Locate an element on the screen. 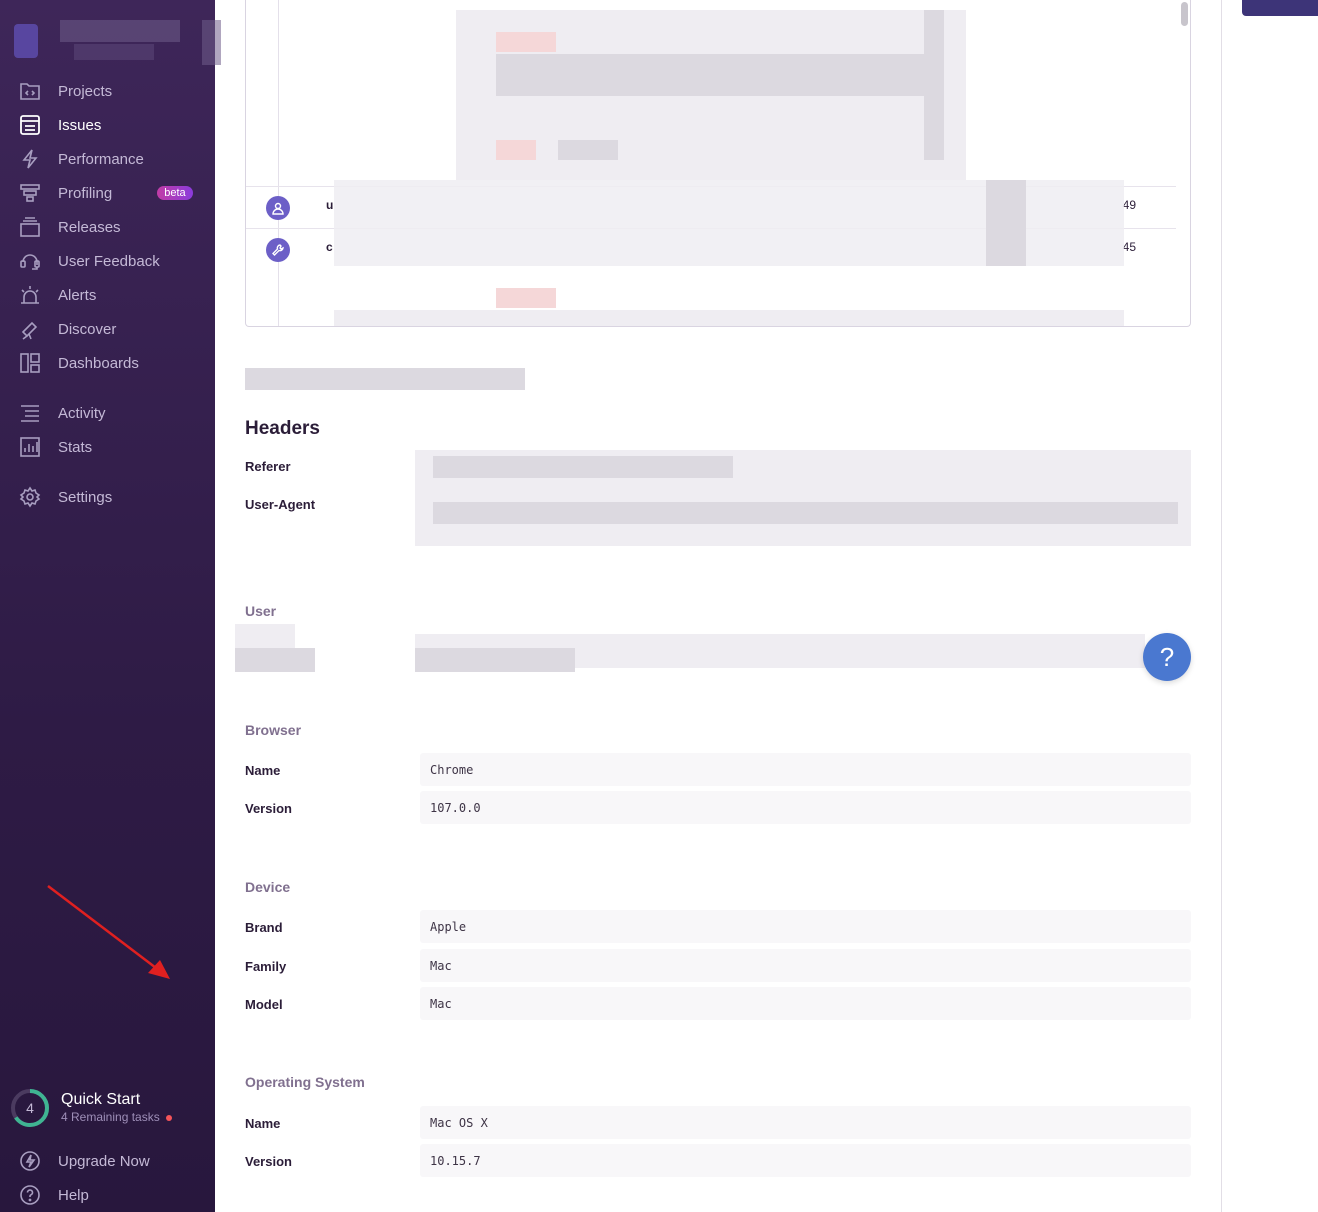 Image resolution: width=1318 pixels, height=1212 pixels. sidebar-item-label: Dashboards is located at coordinates (98, 363).